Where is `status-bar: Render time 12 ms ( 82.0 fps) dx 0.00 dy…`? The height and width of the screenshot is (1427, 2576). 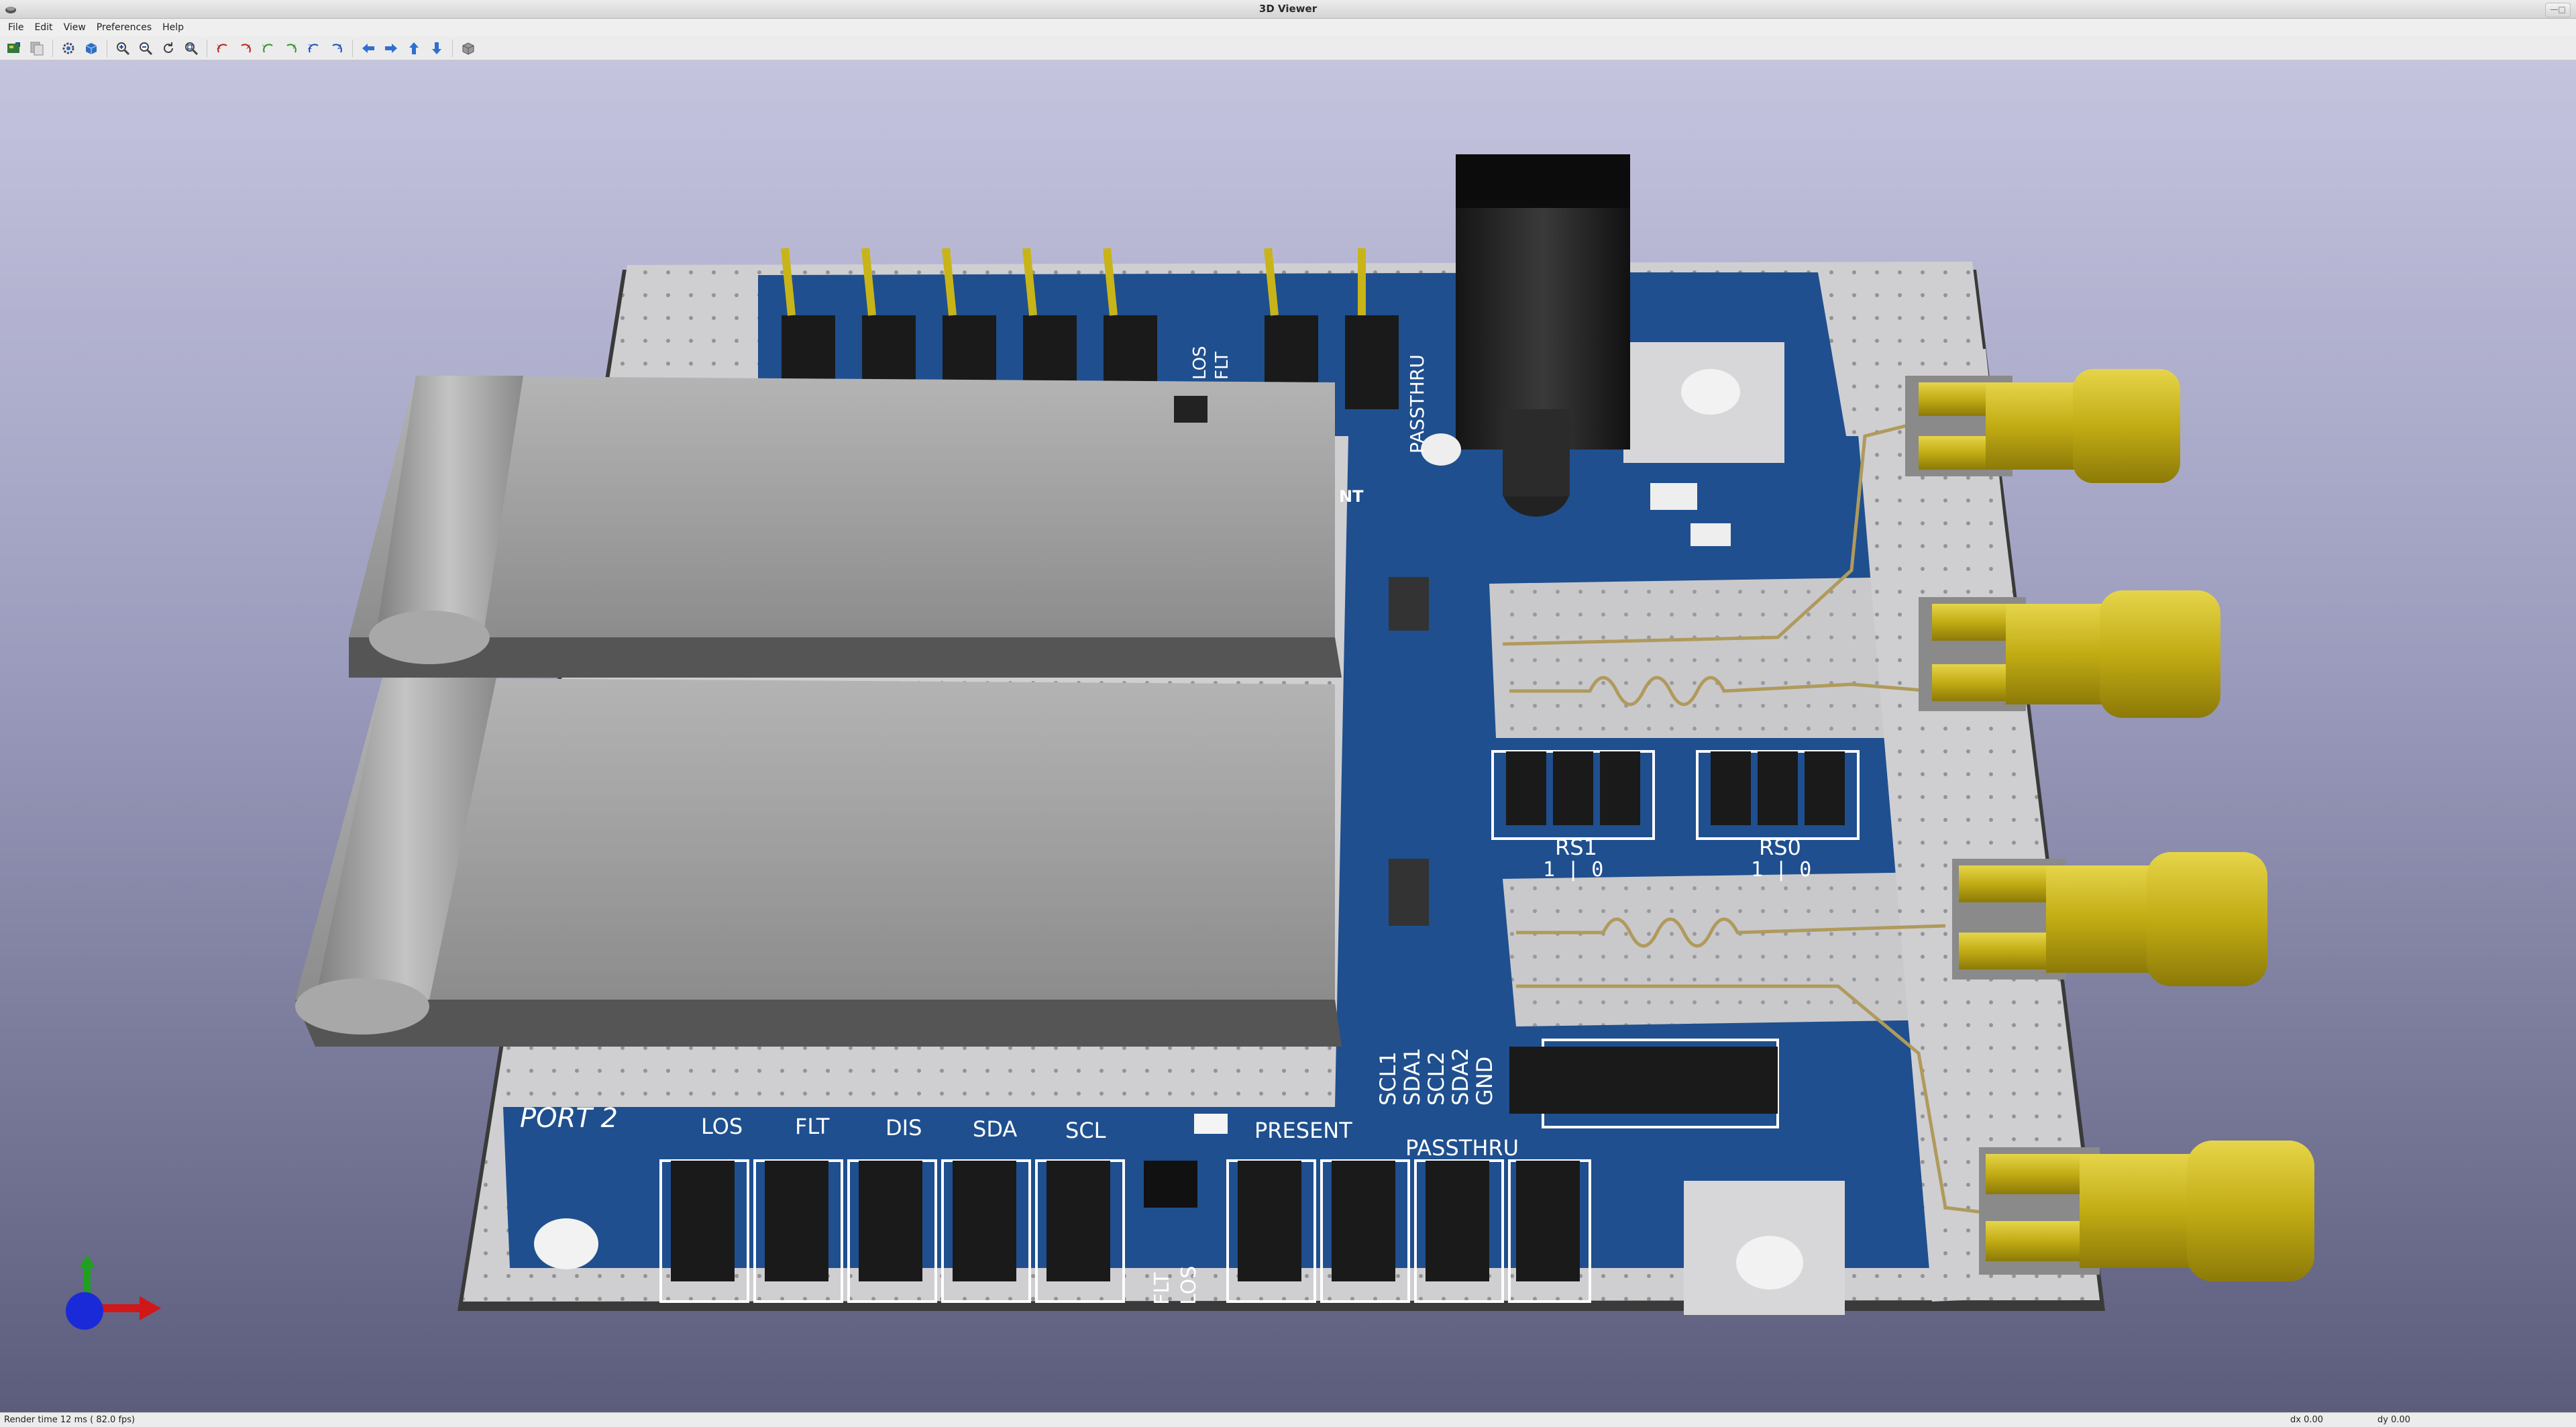
status-bar: Render time 12 ms ( 82.0 fps) dx 0.00 dy… is located at coordinates (1288, 1419).